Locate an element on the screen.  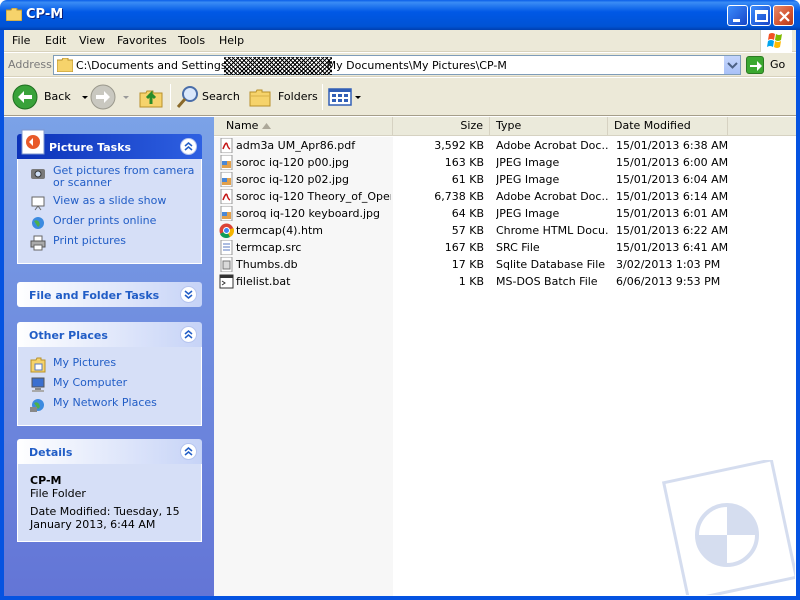
place-my-network-label: My Network Places is located at coordinates (105, 402).